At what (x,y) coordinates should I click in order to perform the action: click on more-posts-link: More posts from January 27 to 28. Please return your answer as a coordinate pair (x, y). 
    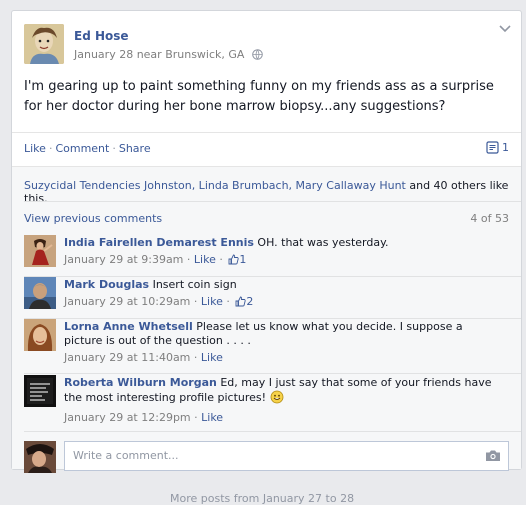
    Looking at the image, I should click on (262, 498).